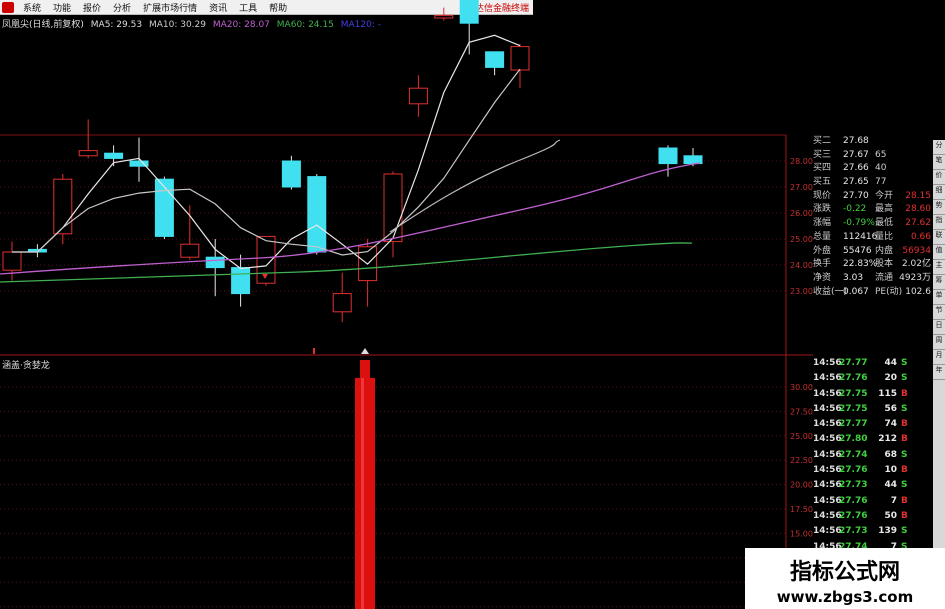 Image resolution: width=945 pixels, height=609 pixels. What do you see at coordinates (872, 439) in the screenshot?
I see `tick-row: 14:56 27.80 212 B` at bounding box center [872, 439].